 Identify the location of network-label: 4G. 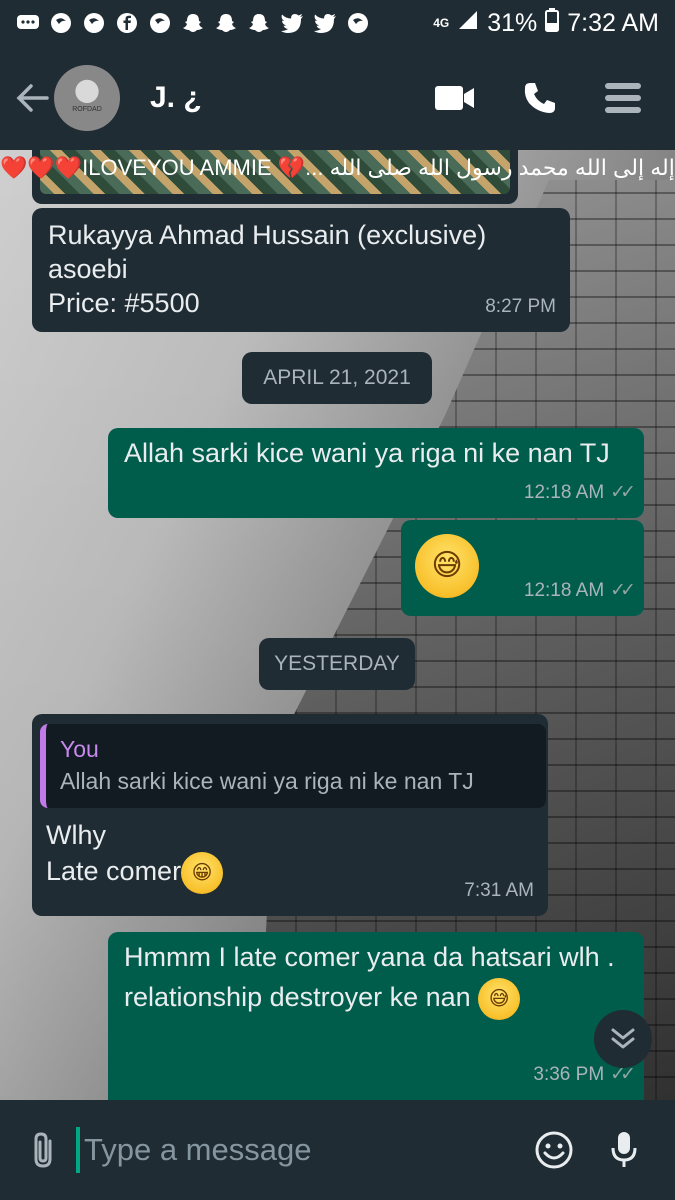
(441, 23).